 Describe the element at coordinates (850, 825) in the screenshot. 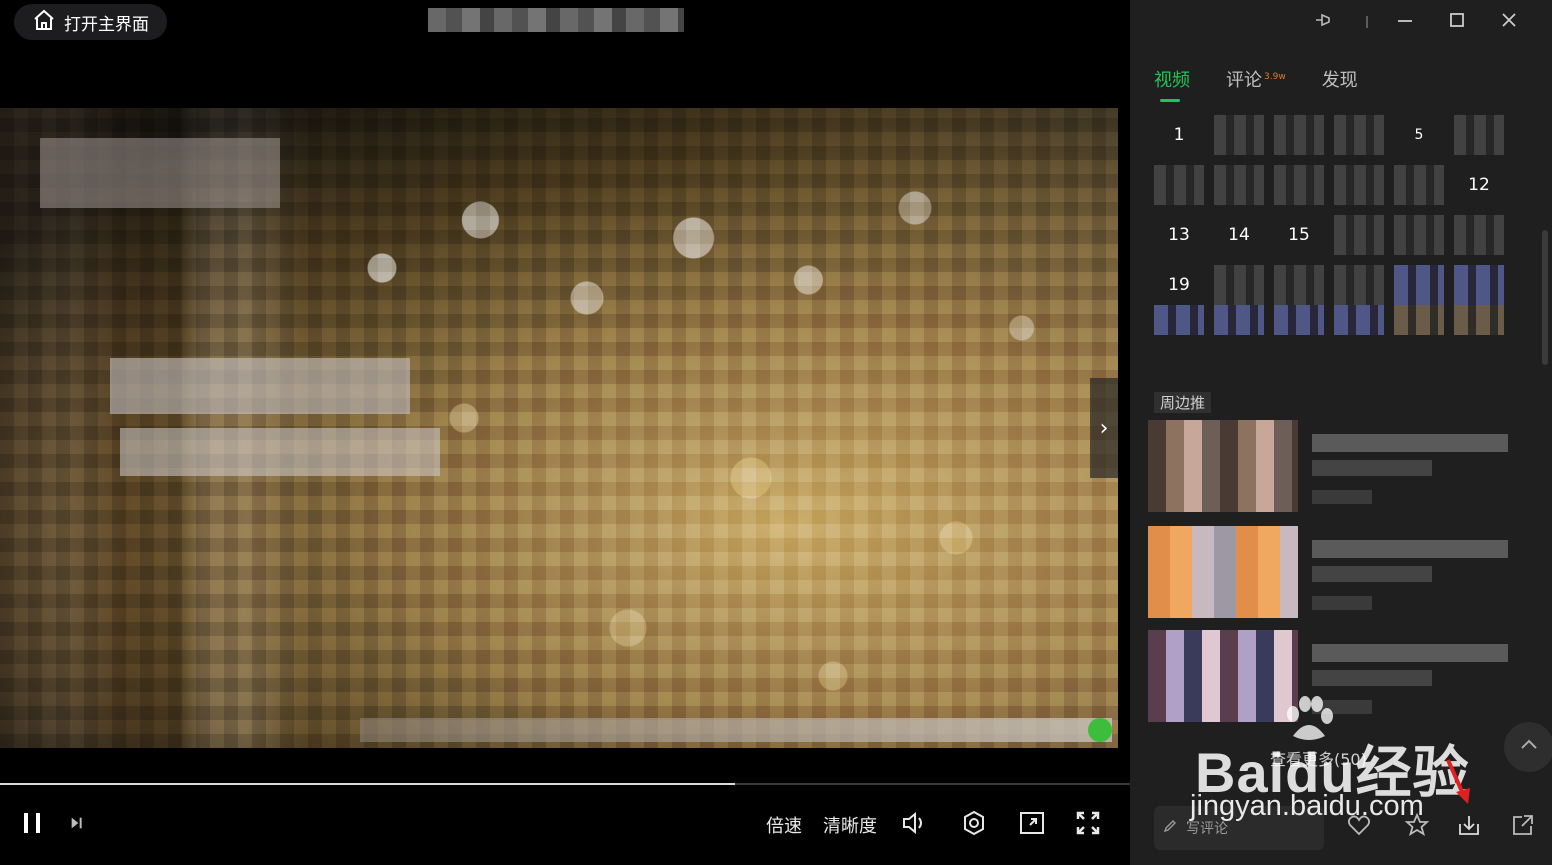

I see `quality-button: 清晰度` at that location.